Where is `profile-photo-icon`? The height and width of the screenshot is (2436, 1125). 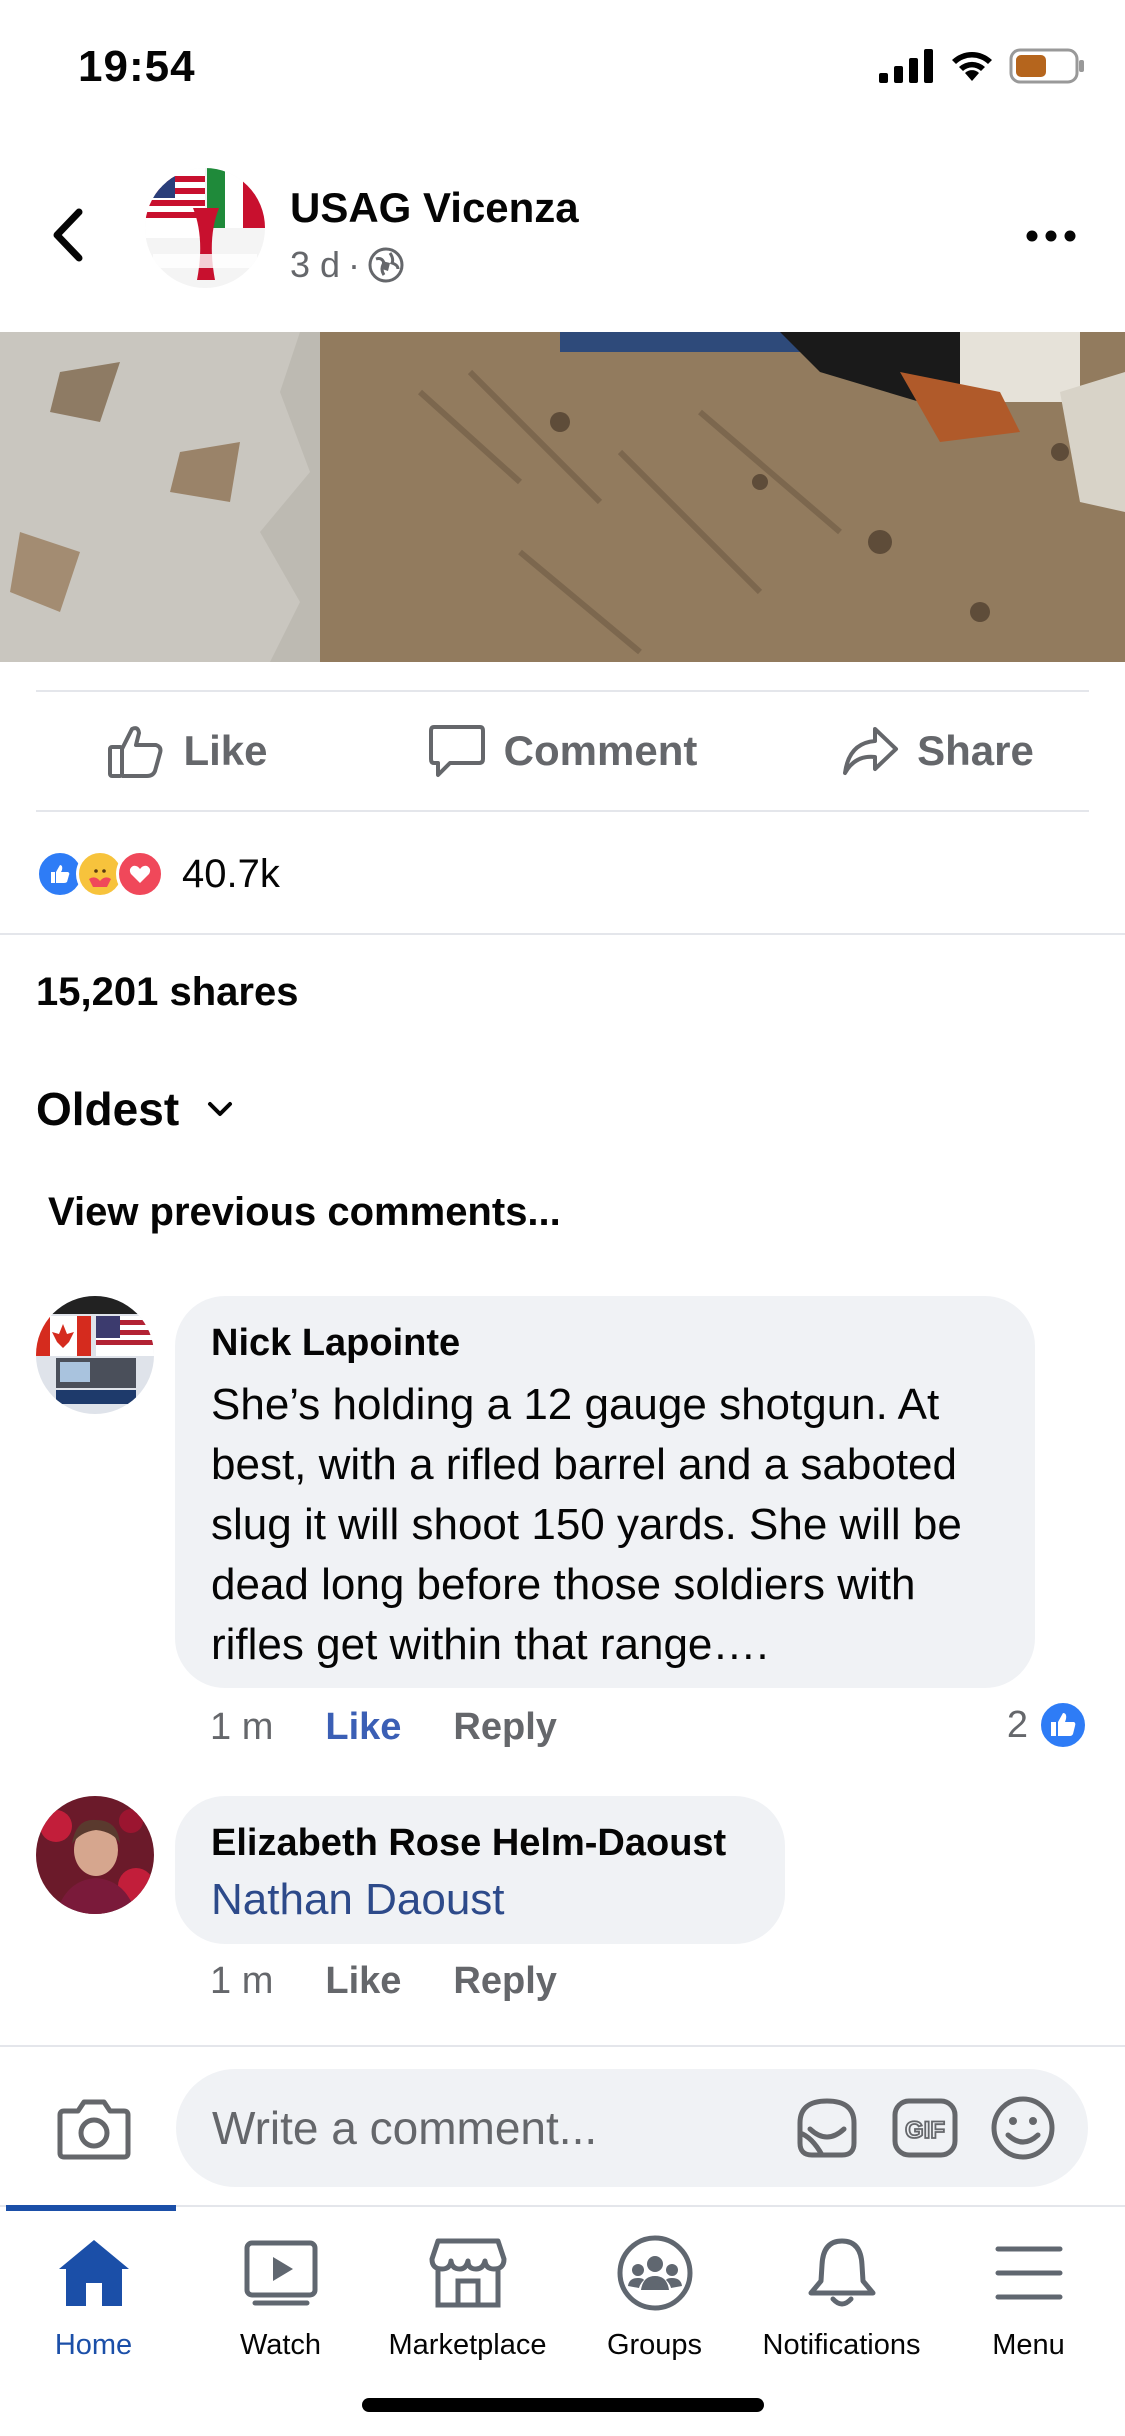
profile-photo-icon is located at coordinates (95, 1855).